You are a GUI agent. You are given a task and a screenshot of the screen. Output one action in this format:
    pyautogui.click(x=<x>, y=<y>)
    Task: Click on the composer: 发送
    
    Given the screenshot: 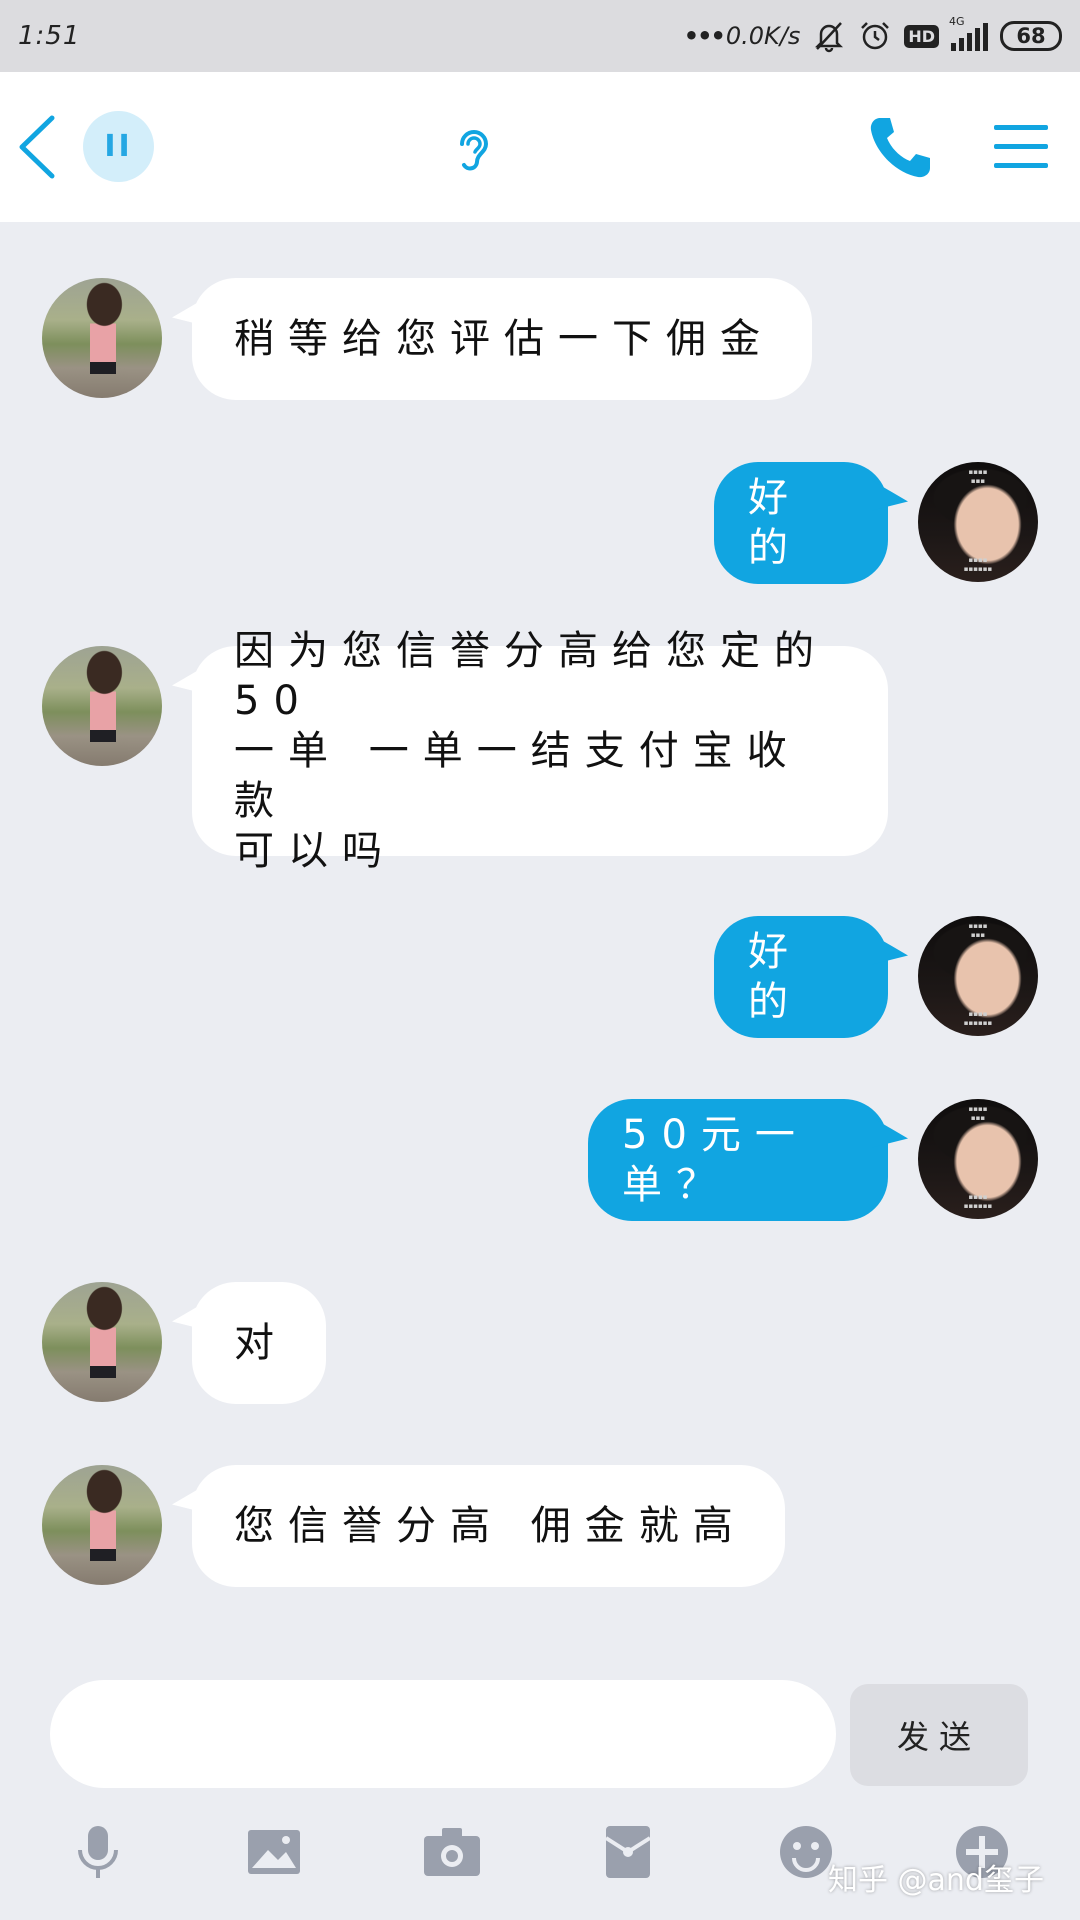 What is the action you would take?
    pyautogui.click(x=540, y=1732)
    